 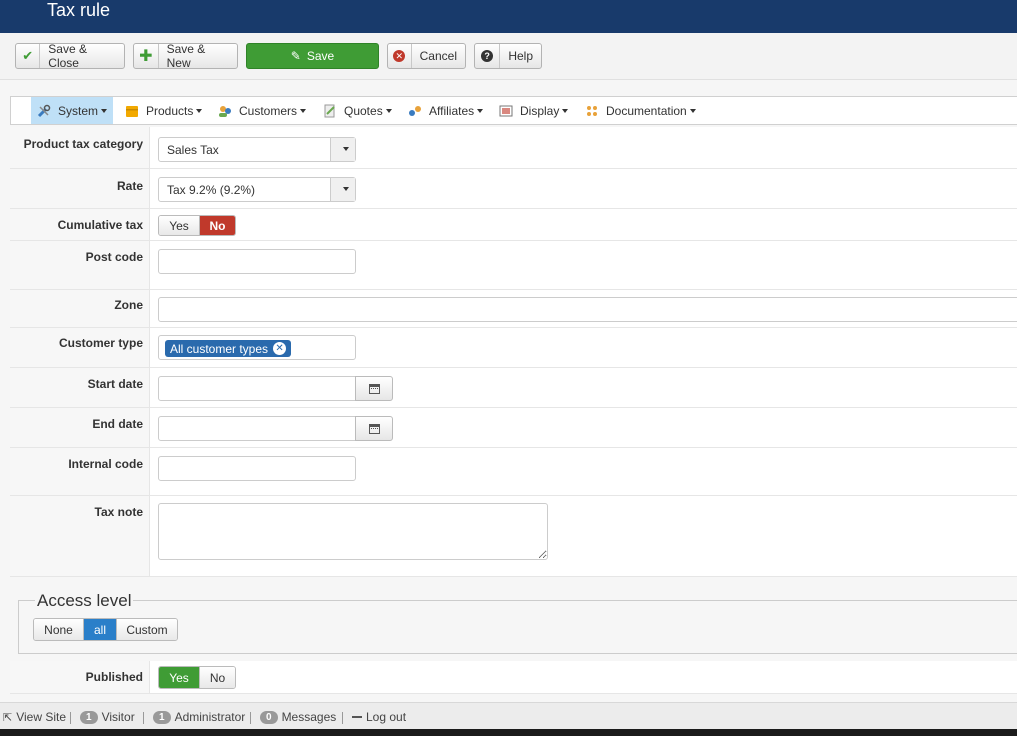 I want to click on row-customer-type: Customer type All customer types ✕, so click(x=513, y=348).